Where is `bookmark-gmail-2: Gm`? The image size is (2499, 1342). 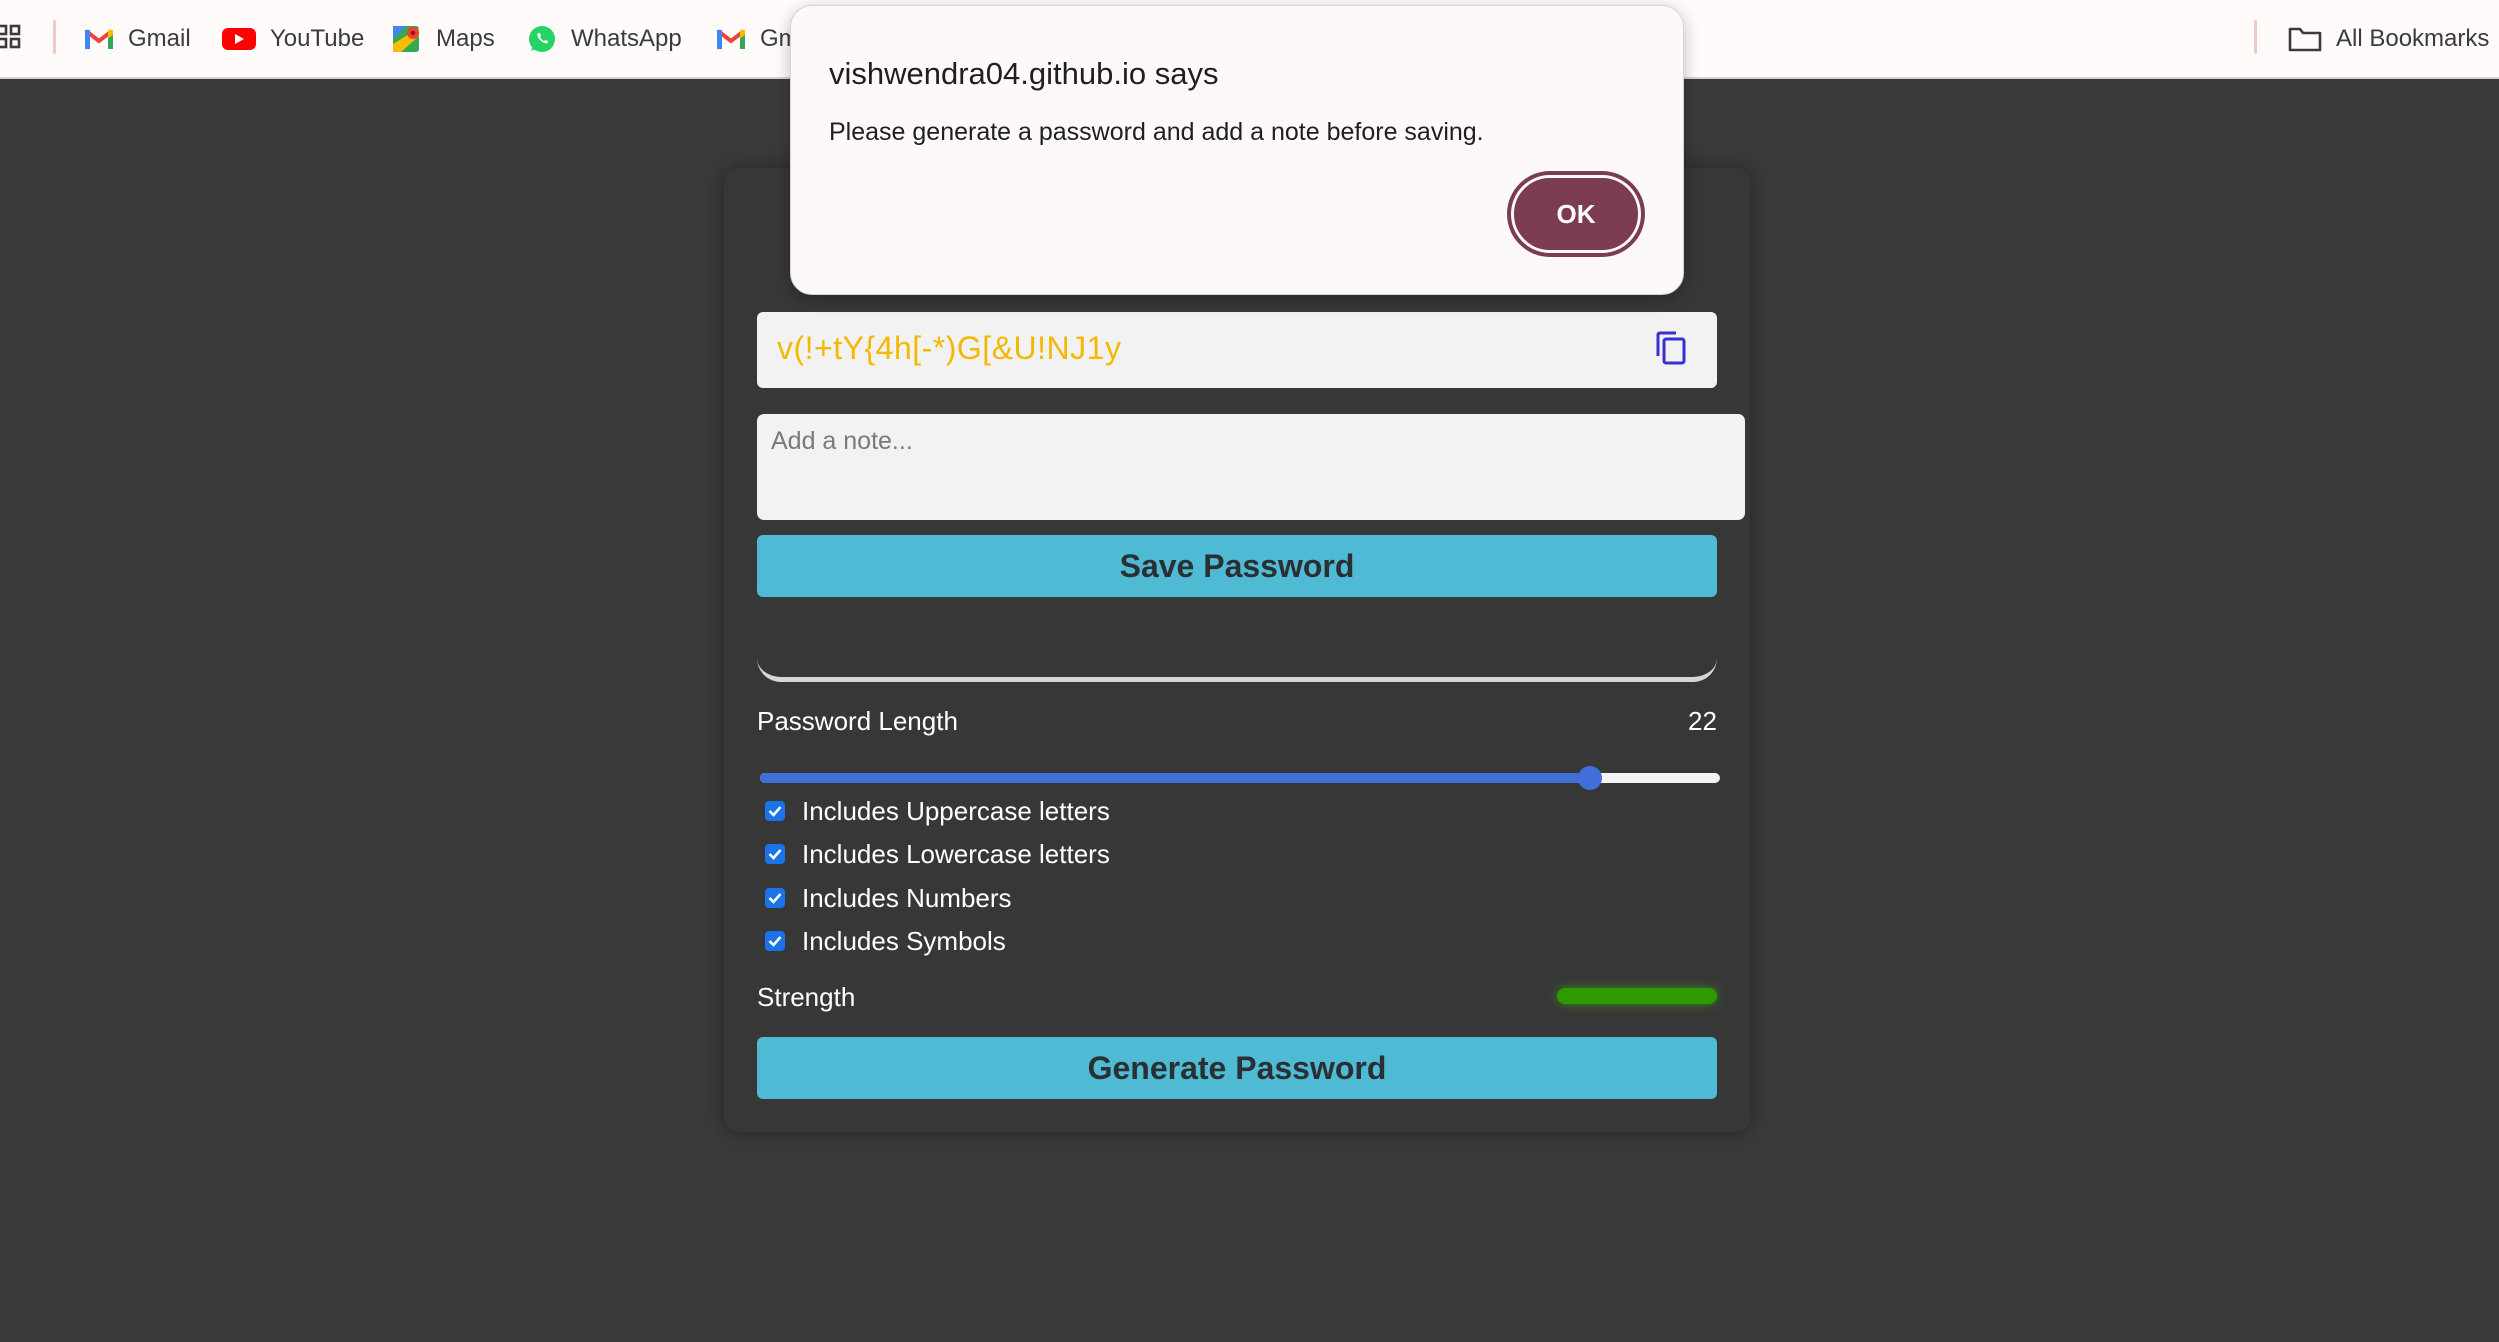 bookmark-gmail-2: Gm is located at coordinates (757, 39).